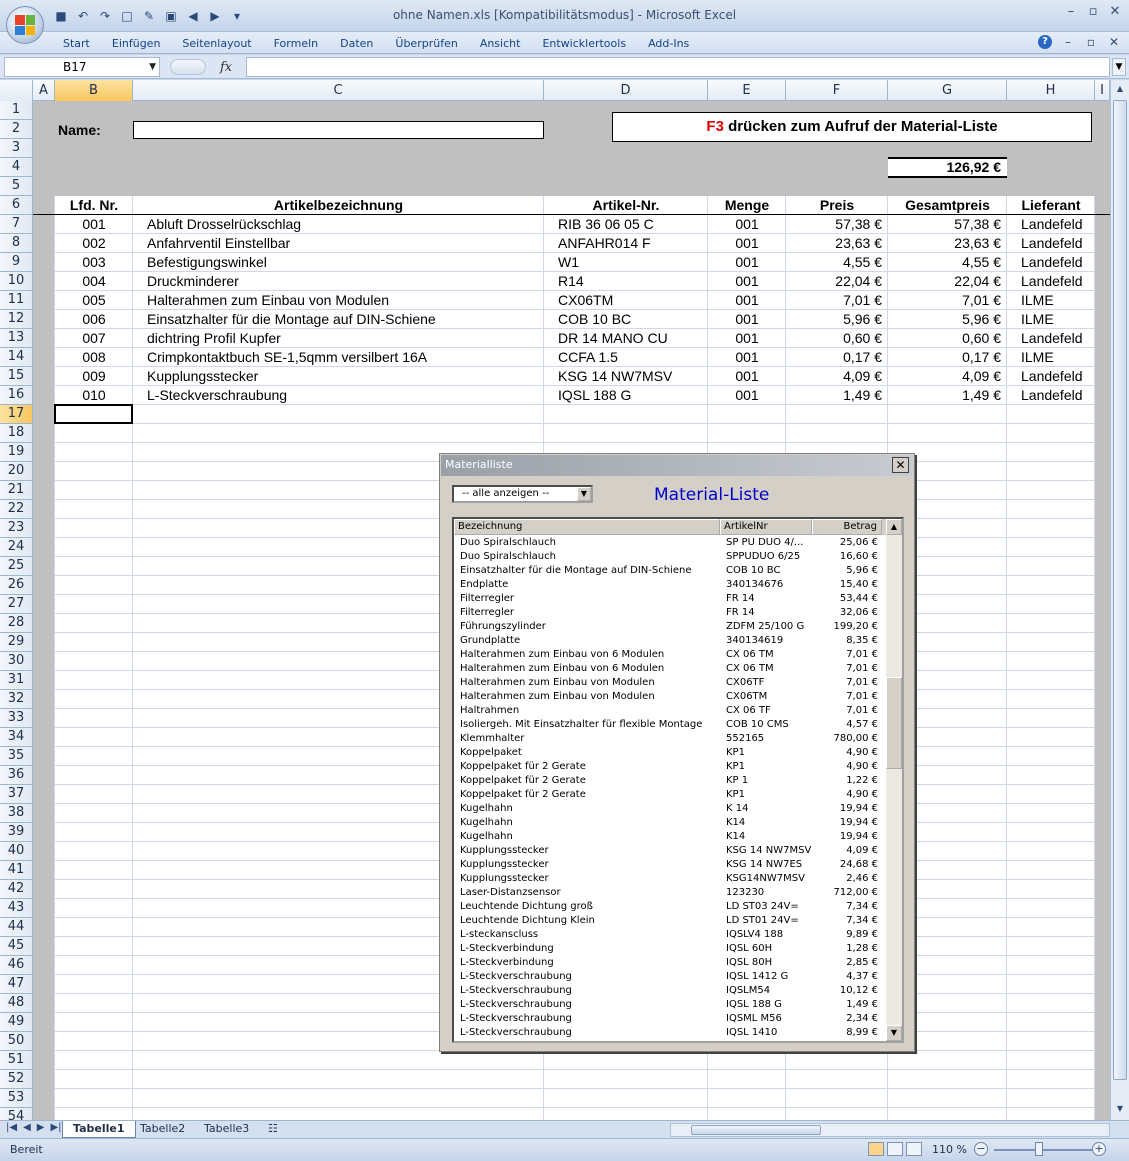 The image size is (1129, 1161). I want to click on column-header-e: E, so click(747, 90).